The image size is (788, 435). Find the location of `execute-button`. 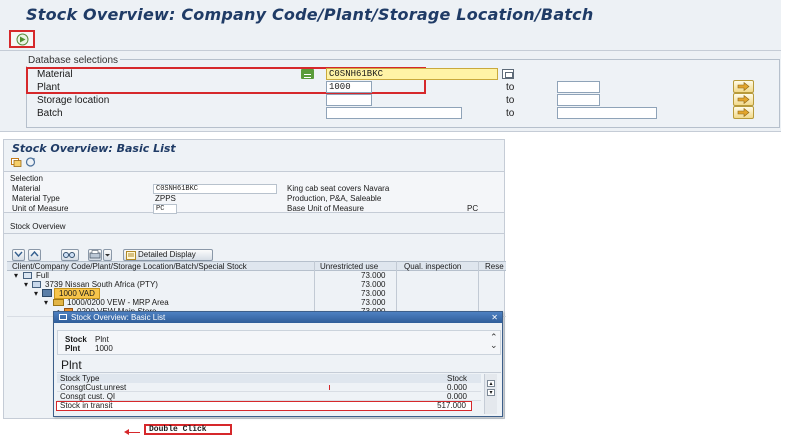

execute-button is located at coordinates (22, 39).